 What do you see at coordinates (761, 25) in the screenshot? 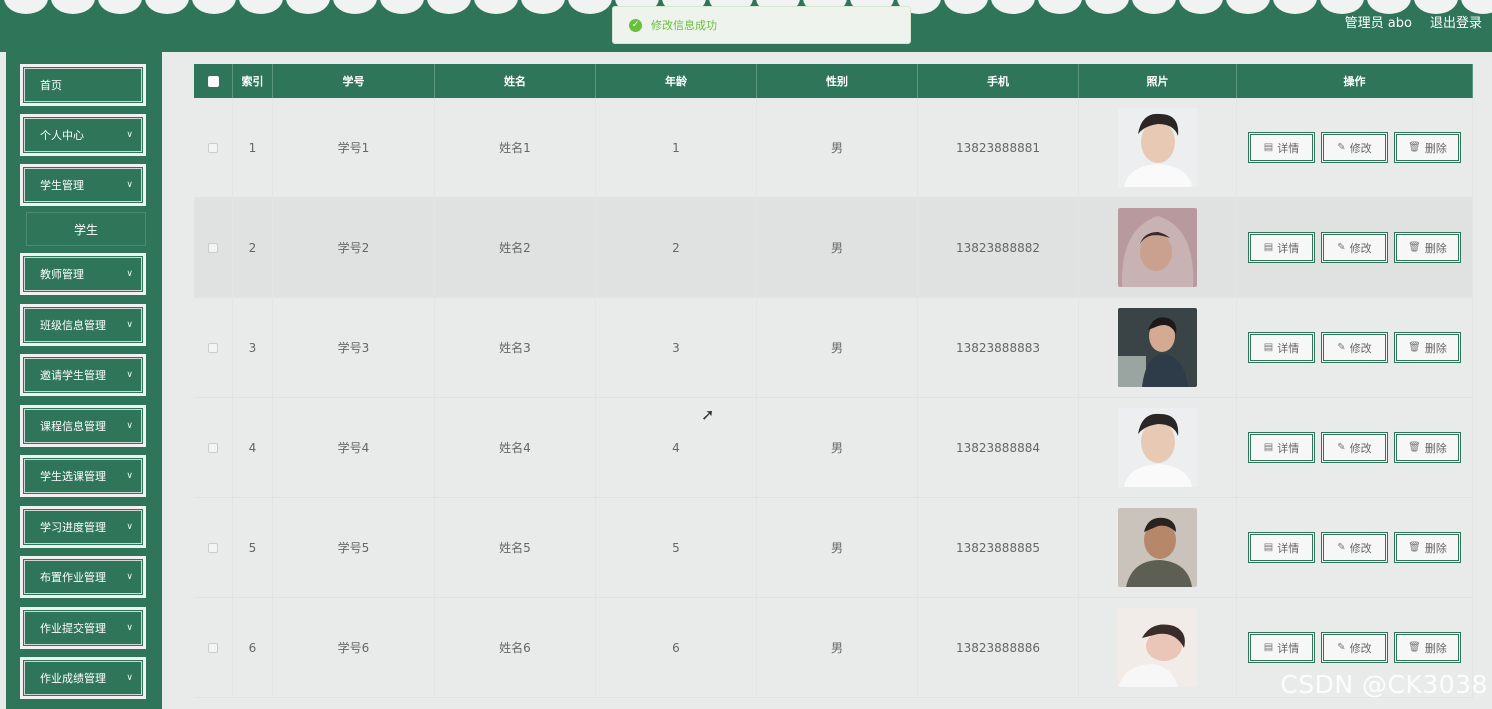
I see `success-toast: ✓ 修改信息成功` at bounding box center [761, 25].